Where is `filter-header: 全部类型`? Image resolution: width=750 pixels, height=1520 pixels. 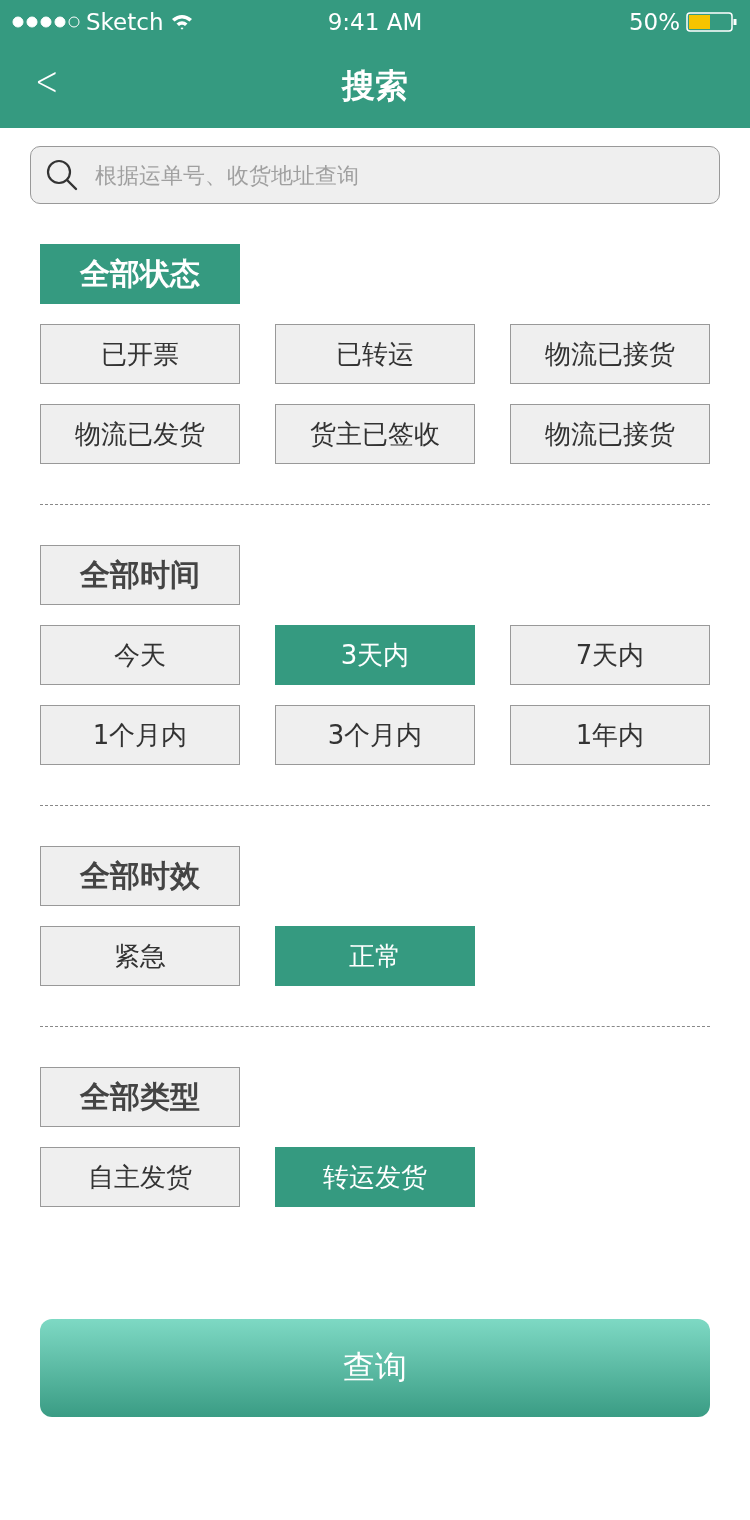
filter-header: 全部类型 is located at coordinates (140, 1097).